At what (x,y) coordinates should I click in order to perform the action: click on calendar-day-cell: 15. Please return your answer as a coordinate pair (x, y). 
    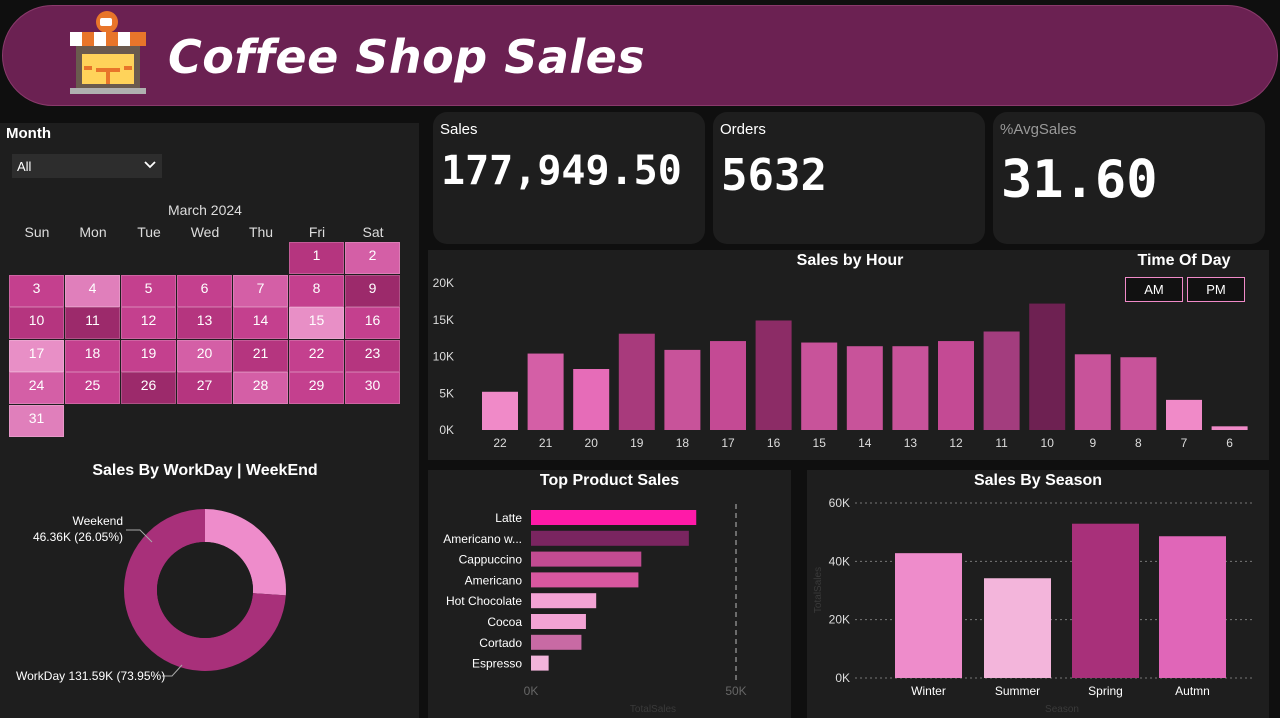
    Looking at the image, I should click on (316, 323).